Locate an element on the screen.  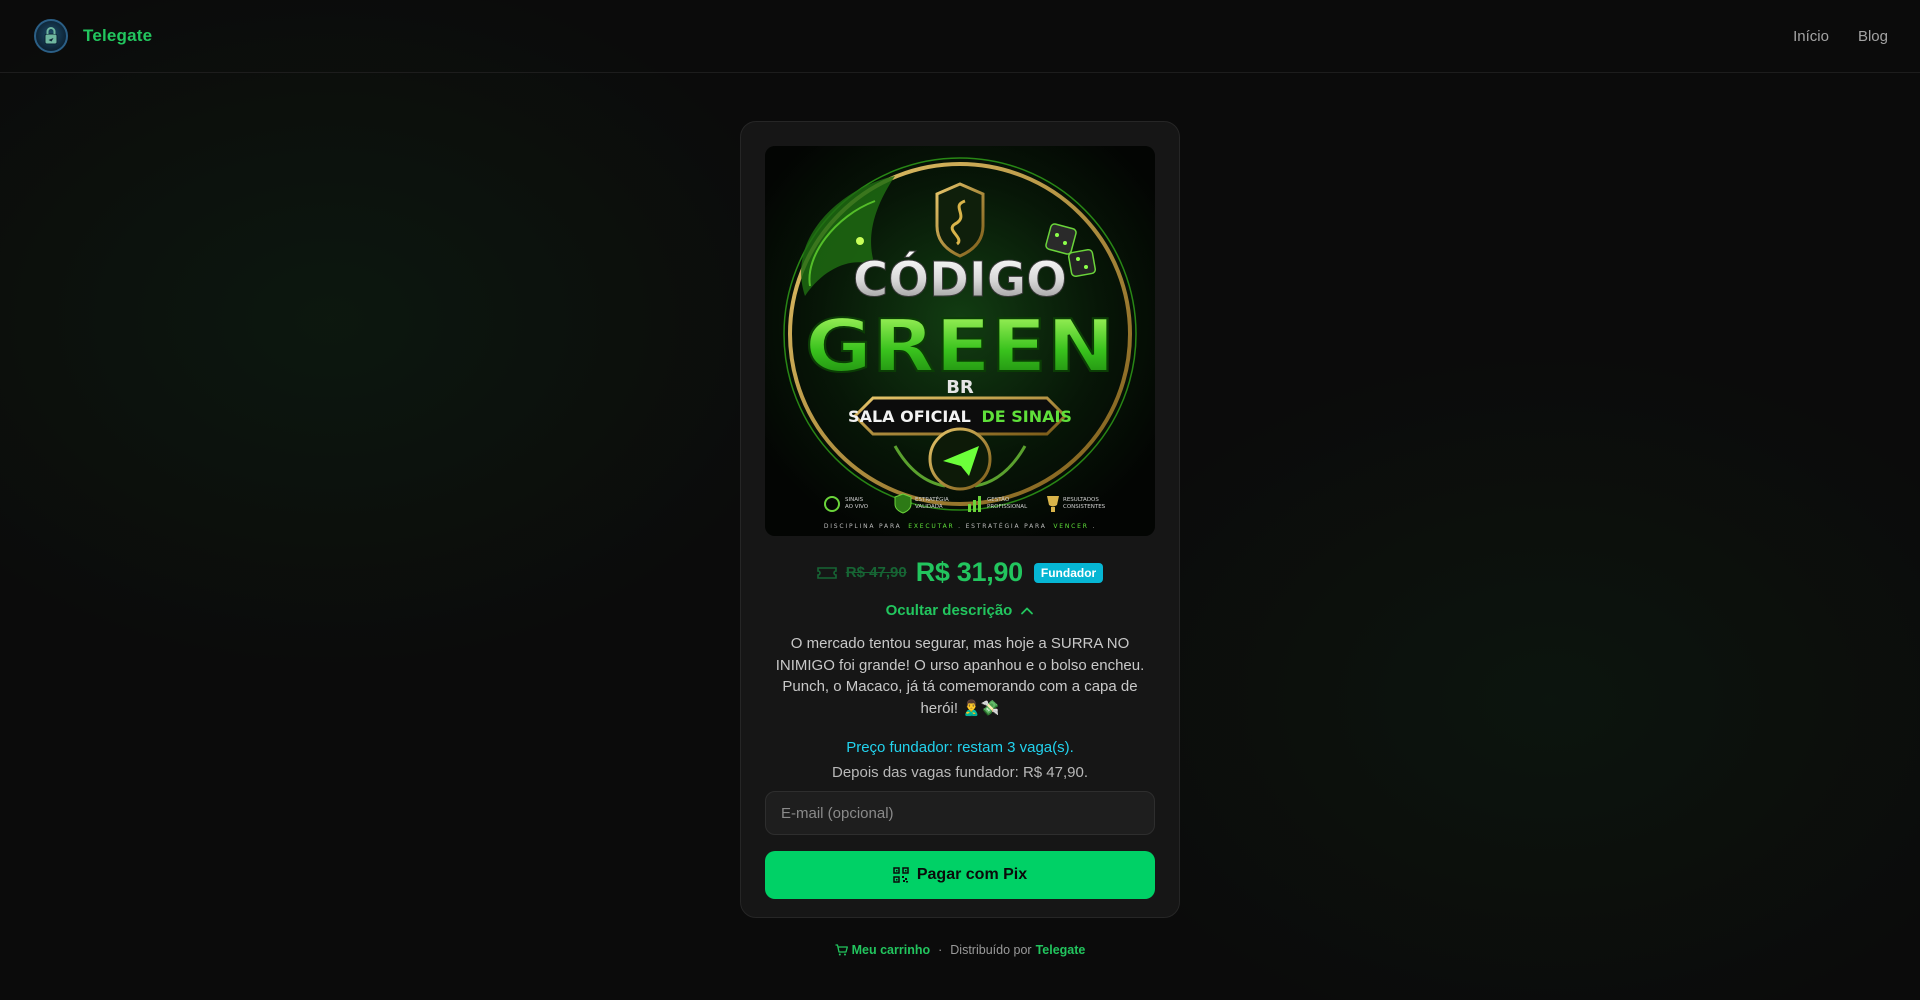
price-row: R$ 47,90 R$ 31,90 Fundador is located at coordinates (960, 572).